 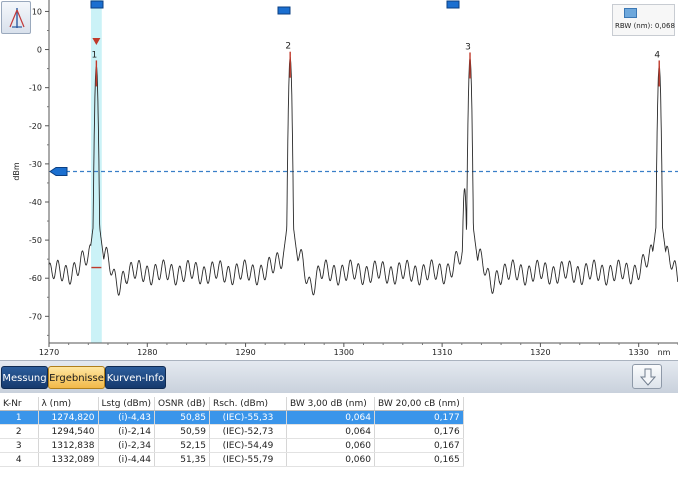 I want to click on peak-label: 4, so click(x=657, y=55).